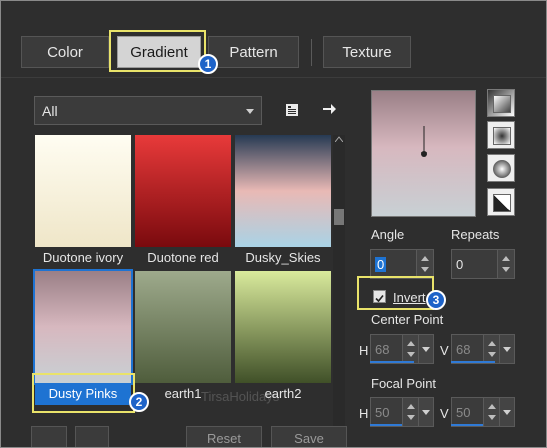  I want to click on focal-v-dropdown, so click(506, 412).